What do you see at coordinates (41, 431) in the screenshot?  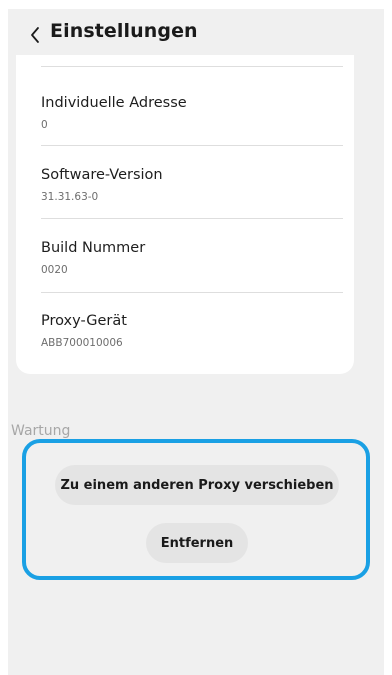 I see `section-label-maintenance: Wartung` at bounding box center [41, 431].